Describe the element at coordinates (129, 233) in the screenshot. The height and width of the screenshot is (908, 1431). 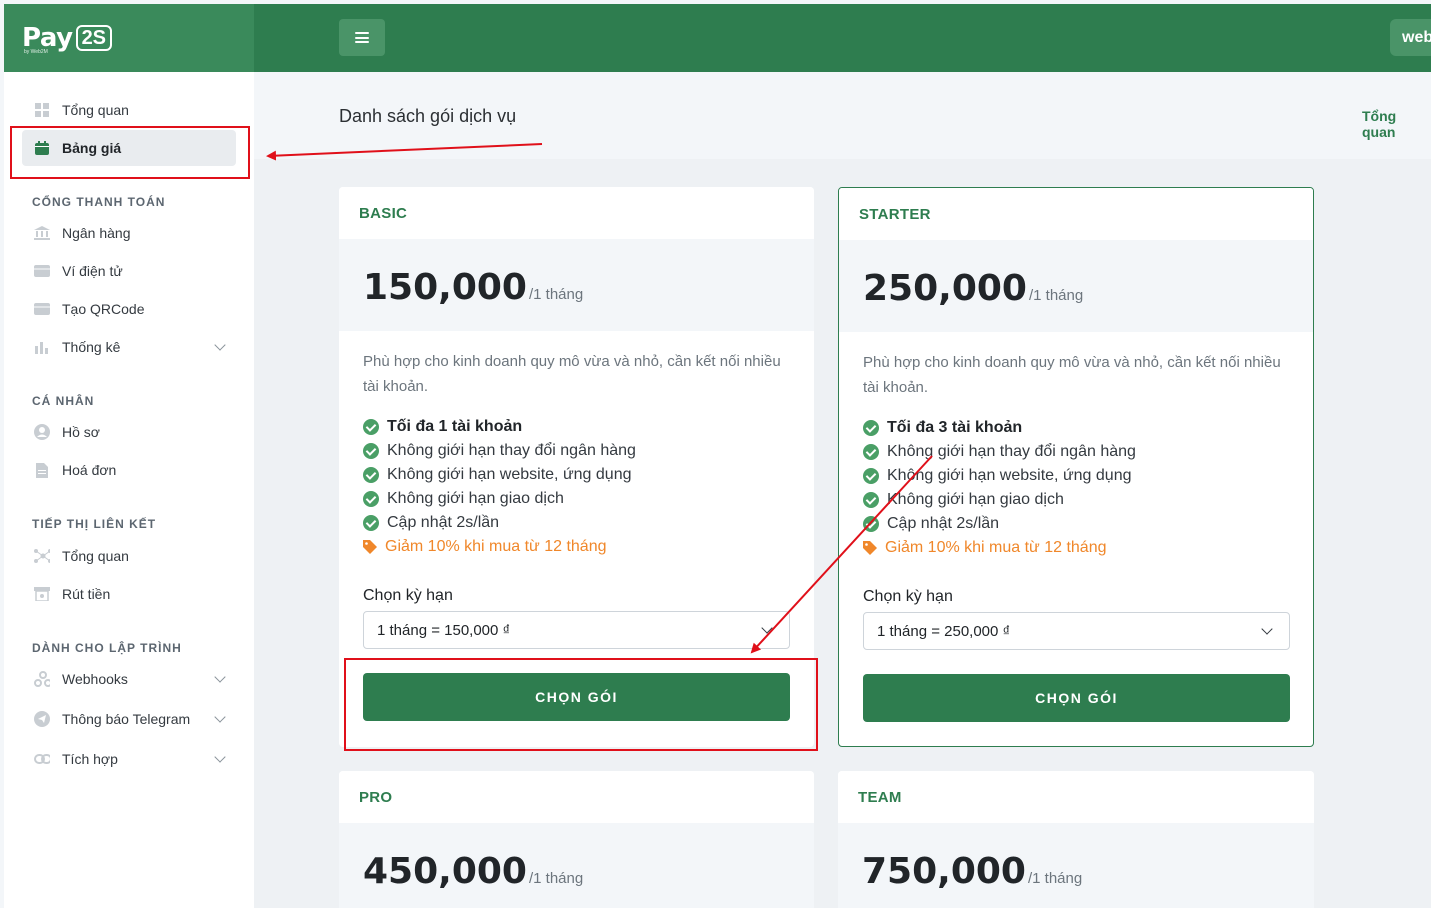
I see `sidebar-item-bank: Ngân hàng` at that location.